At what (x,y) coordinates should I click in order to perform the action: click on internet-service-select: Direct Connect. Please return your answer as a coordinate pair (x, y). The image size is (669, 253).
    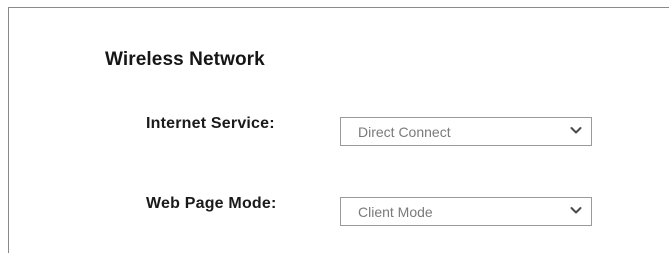
    Looking at the image, I should click on (466, 131).